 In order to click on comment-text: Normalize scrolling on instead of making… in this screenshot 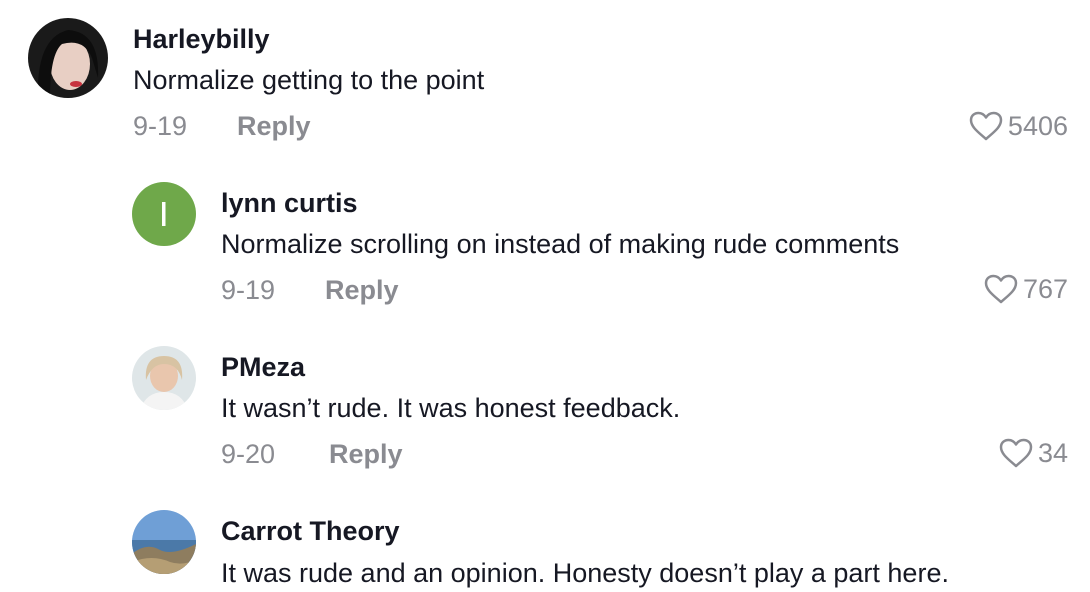, I will do `click(560, 244)`.